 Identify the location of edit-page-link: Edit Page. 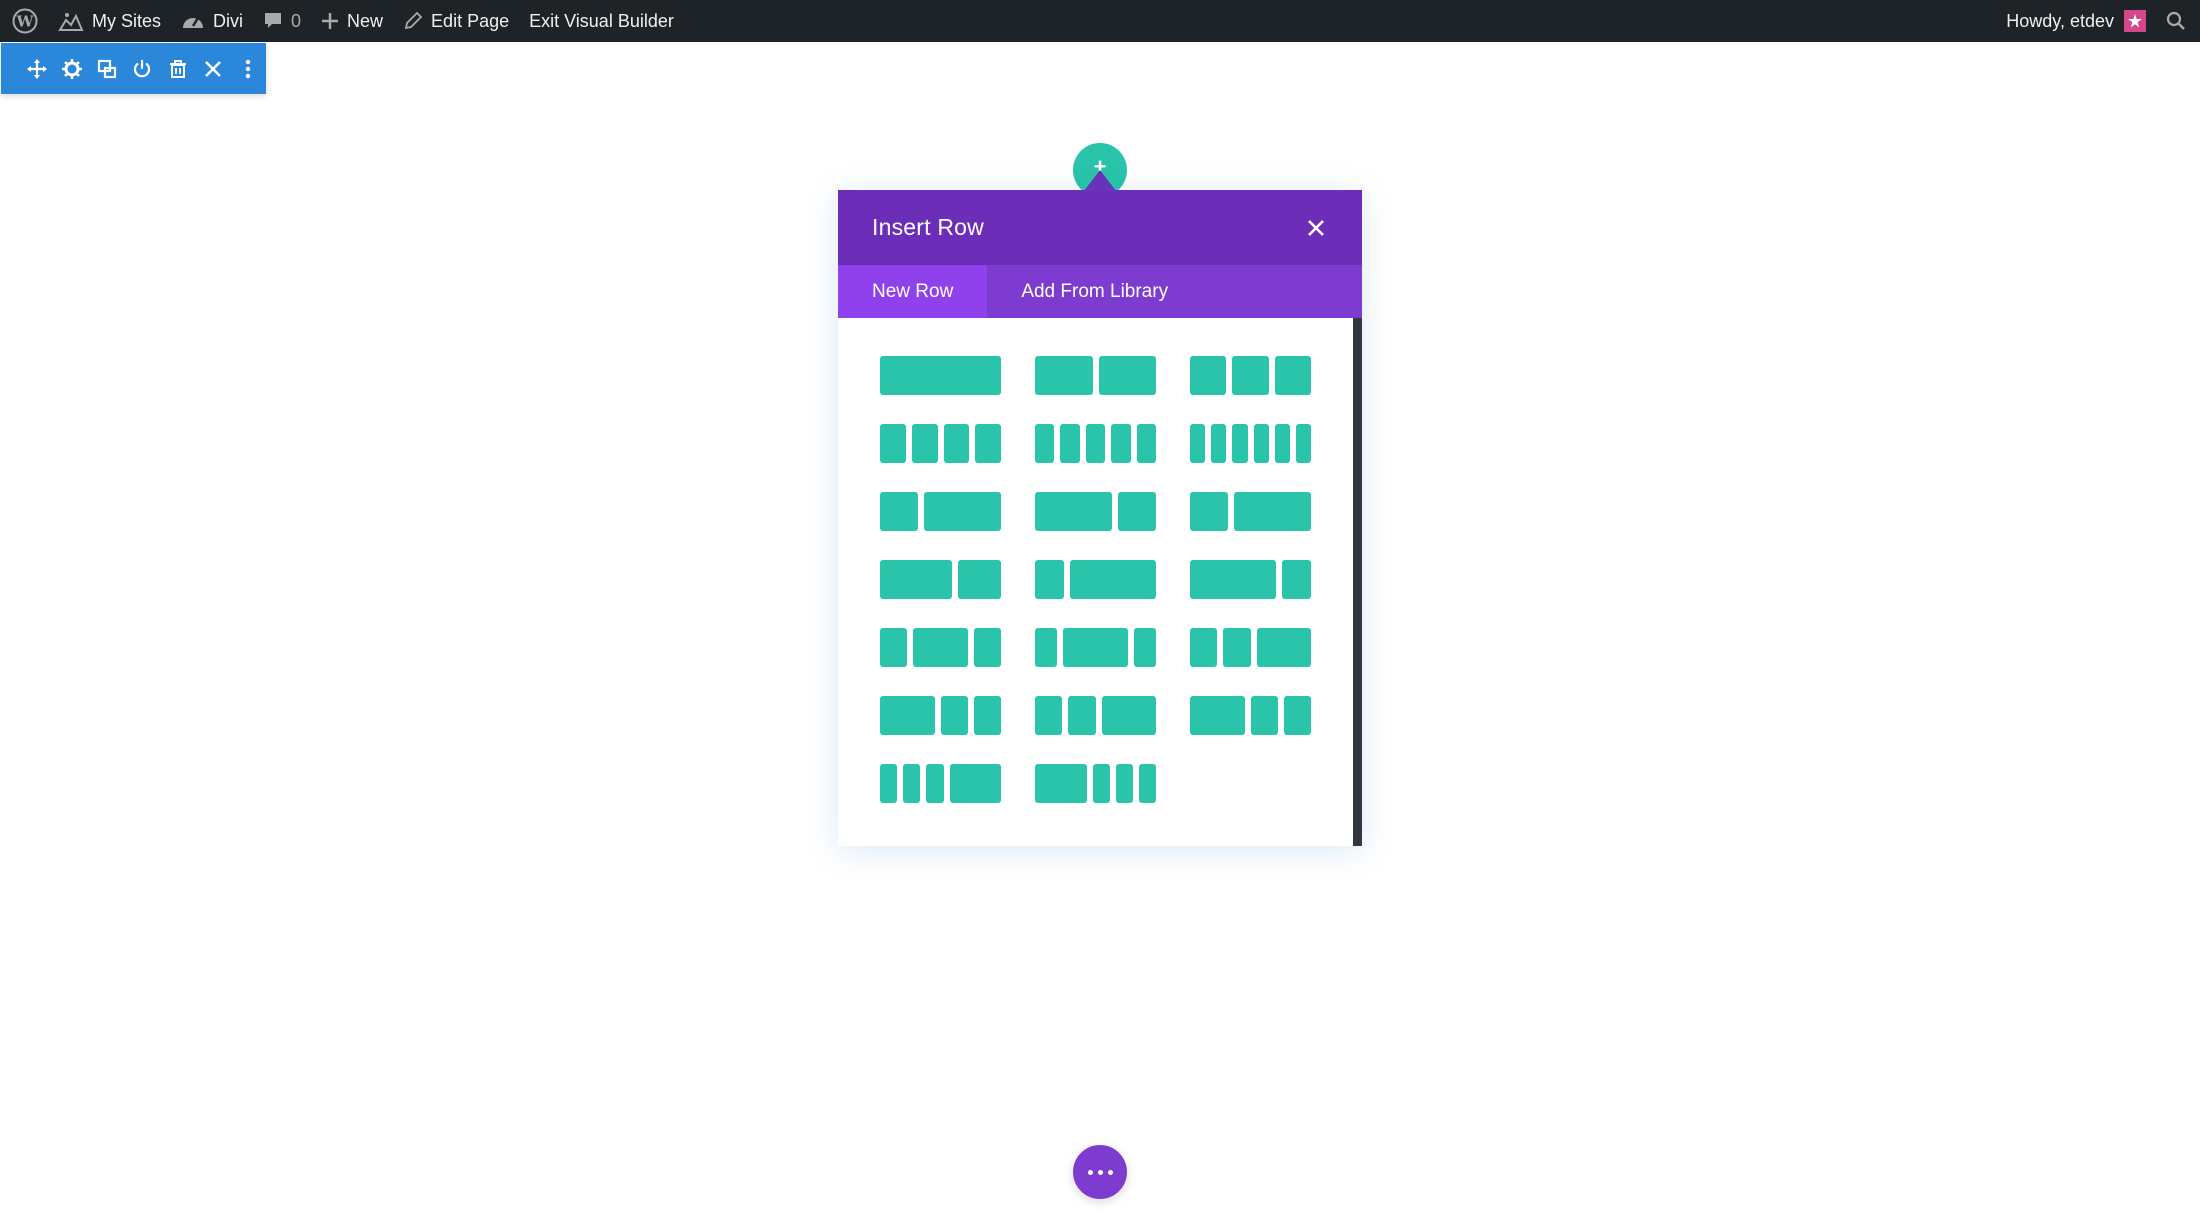
(456, 21).